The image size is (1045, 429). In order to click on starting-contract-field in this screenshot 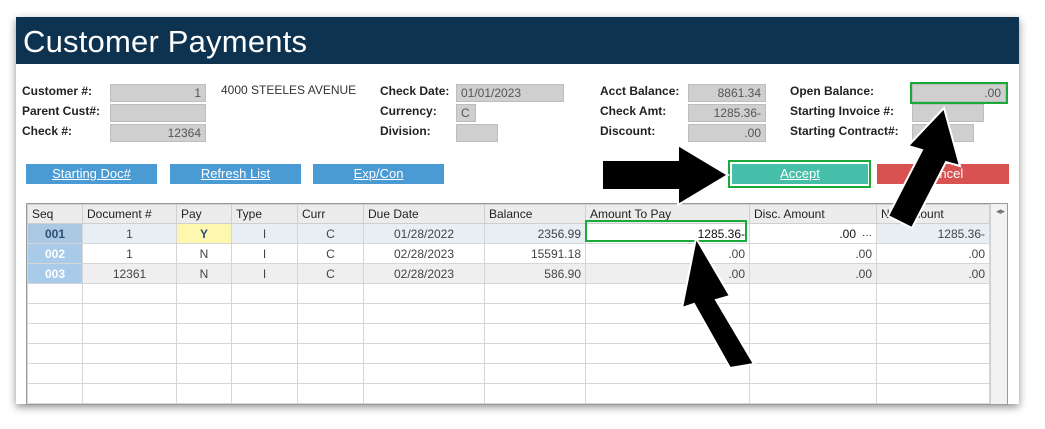, I will do `click(943, 133)`.